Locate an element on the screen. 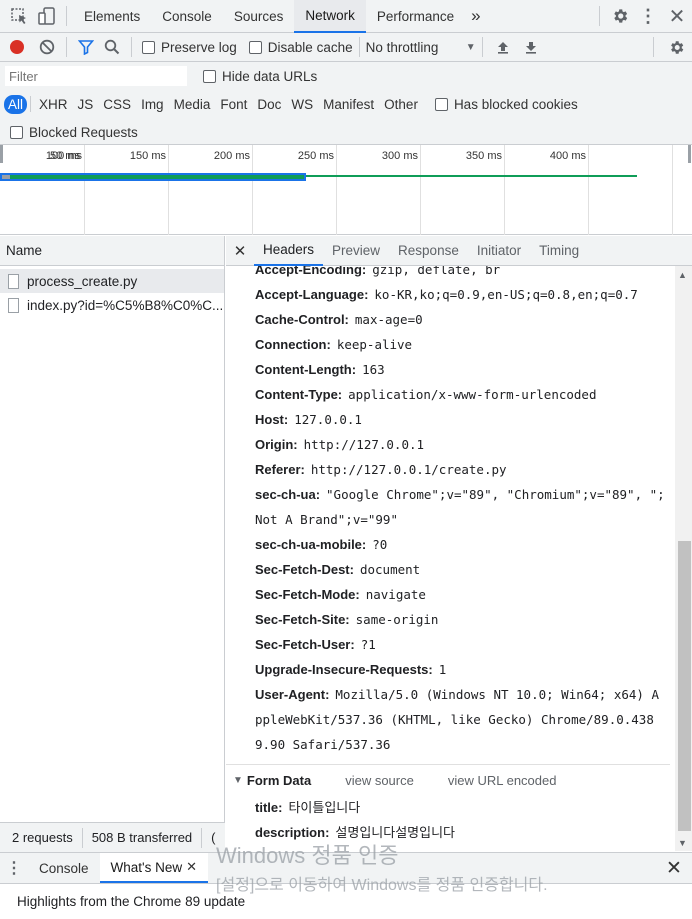  drawer-tab-console: Console is located at coordinates (64, 868).